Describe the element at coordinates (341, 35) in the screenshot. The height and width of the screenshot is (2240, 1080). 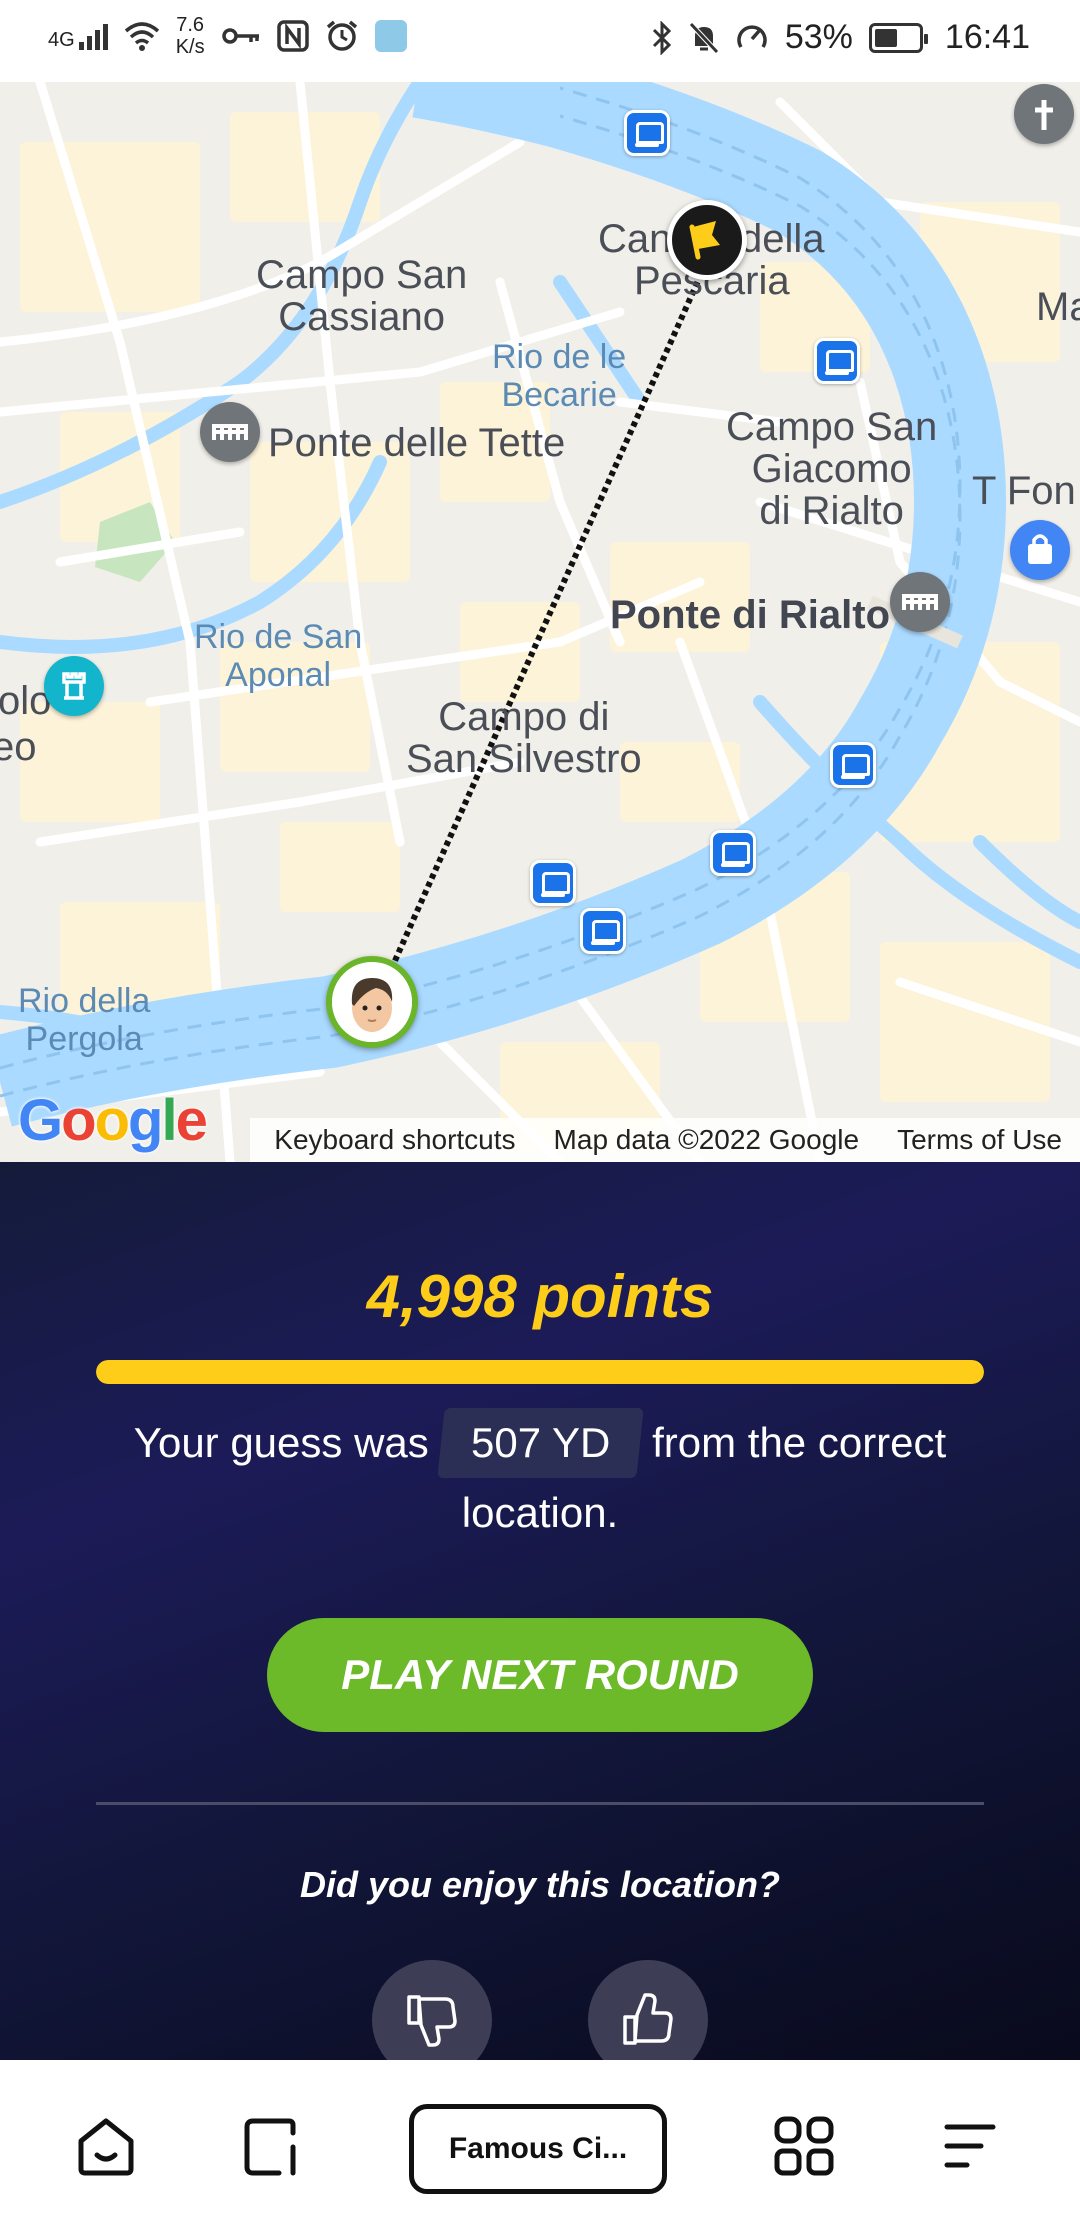
I see `alarm-icon` at that location.